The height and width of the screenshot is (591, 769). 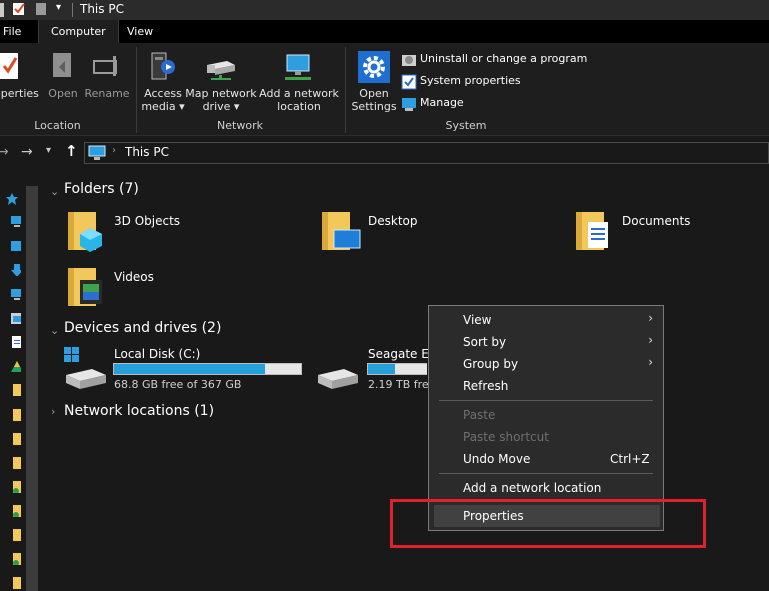 What do you see at coordinates (477, 320) in the screenshot?
I see `menu-item-view-label: View` at bounding box center [477, 320].